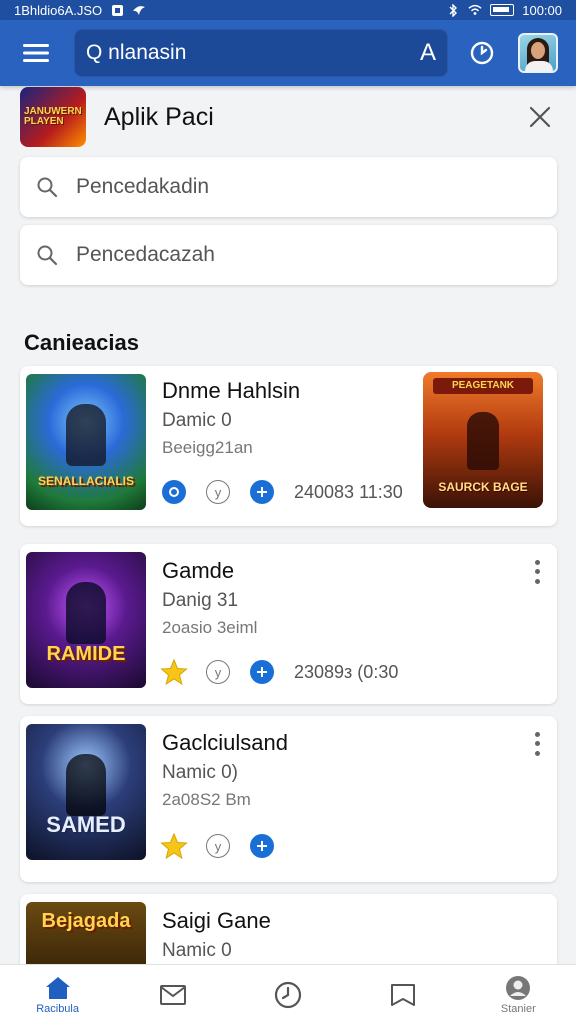  I want to click on nav-mail, so click(173, 994).